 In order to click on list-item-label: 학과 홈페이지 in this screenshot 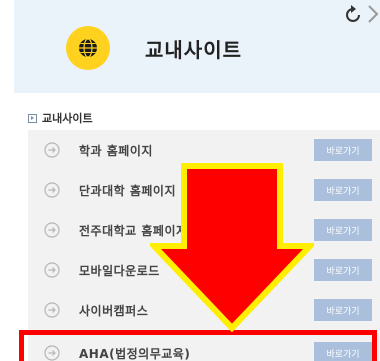, I will do `click(116, 151)`.